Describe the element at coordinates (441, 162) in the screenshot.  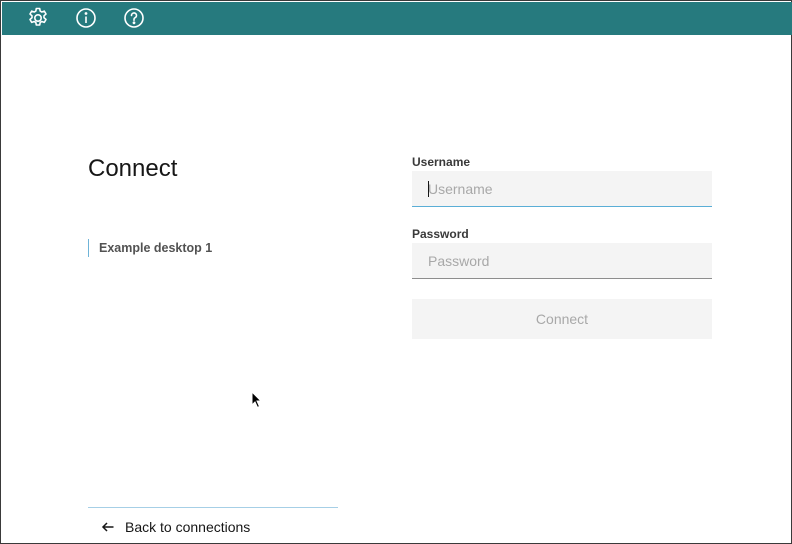
I see `username-label: Username` at that location.